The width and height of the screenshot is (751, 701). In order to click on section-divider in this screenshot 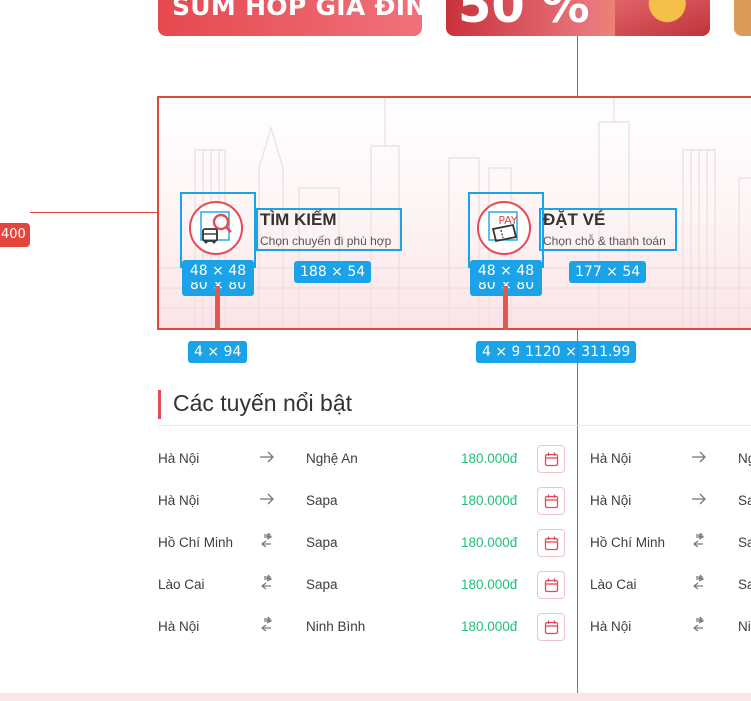, I will do `click(454, 425)`.